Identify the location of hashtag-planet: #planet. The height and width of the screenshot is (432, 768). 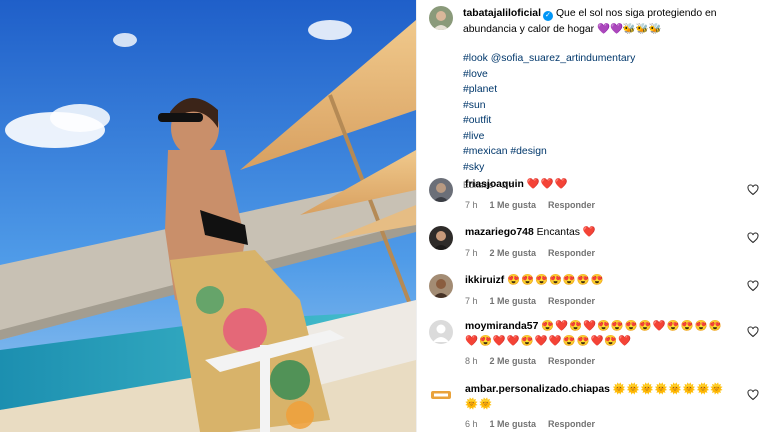
(608, 90).